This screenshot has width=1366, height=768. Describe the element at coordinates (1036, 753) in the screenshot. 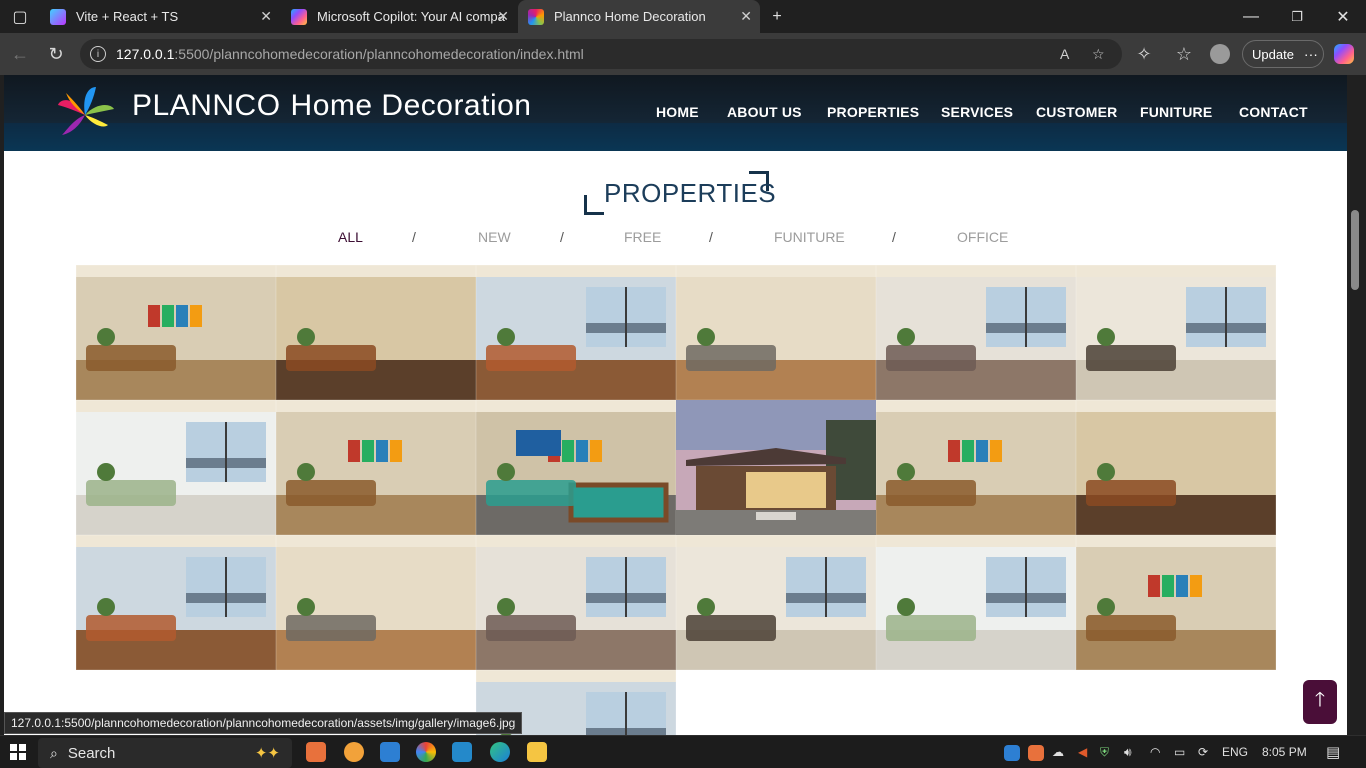

I see `tray-xampp-icon` at that location.